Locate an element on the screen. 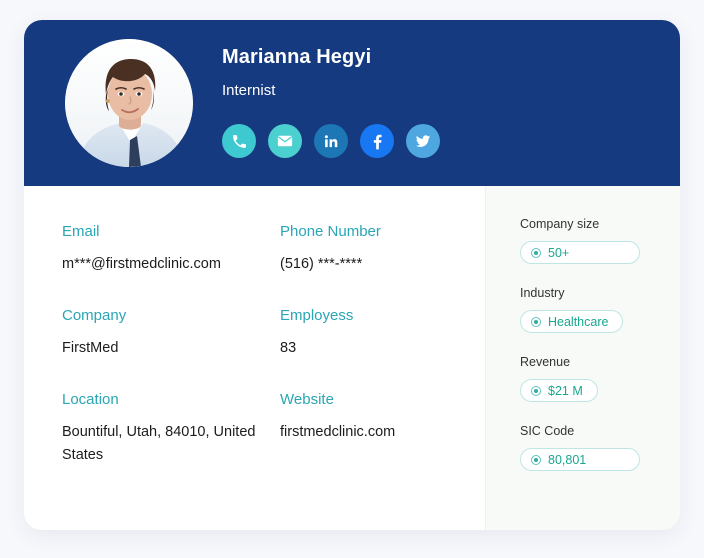  header-text: Marianna Hegyi Internist is located at coordinates (331, 89).